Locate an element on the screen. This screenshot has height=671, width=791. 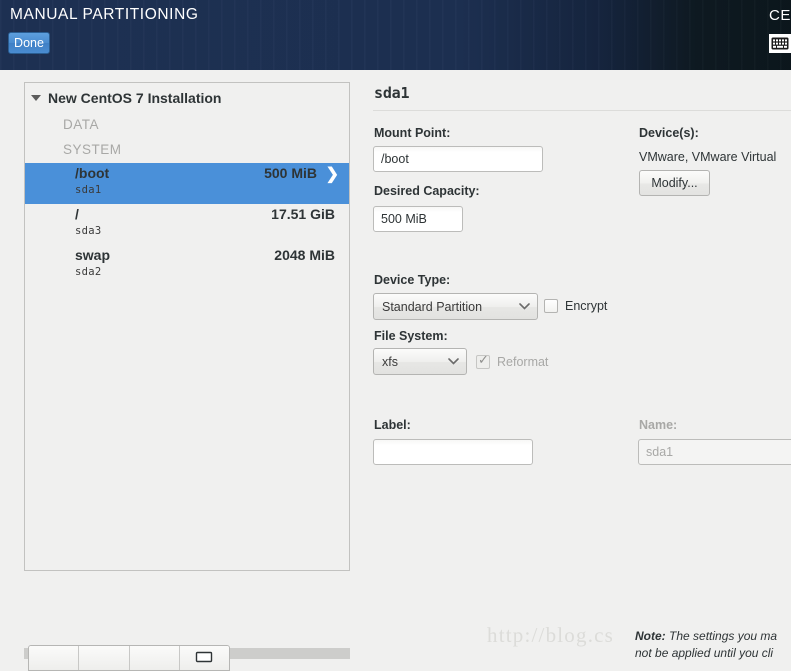
group-header-data: DATA is located at coordinates (81, 124).